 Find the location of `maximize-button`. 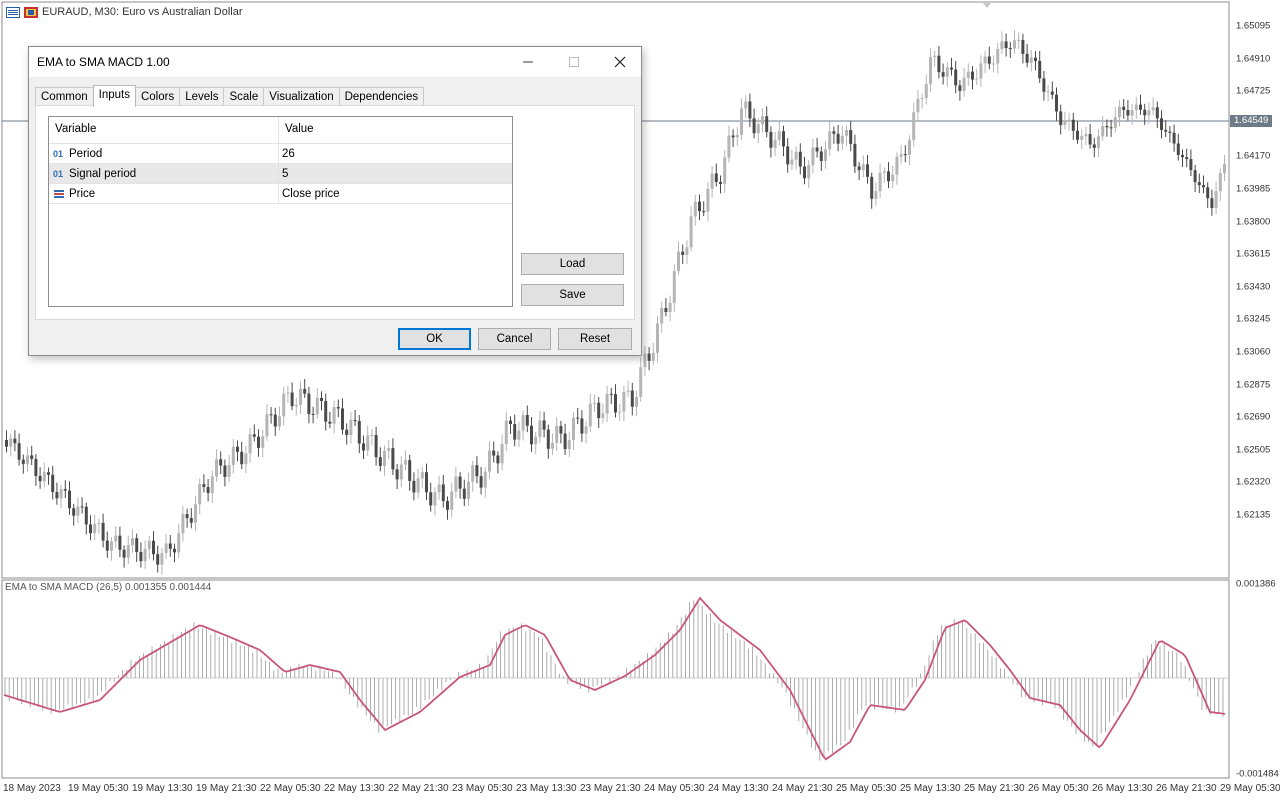

maximize-button is located at coordinates (574, 62).